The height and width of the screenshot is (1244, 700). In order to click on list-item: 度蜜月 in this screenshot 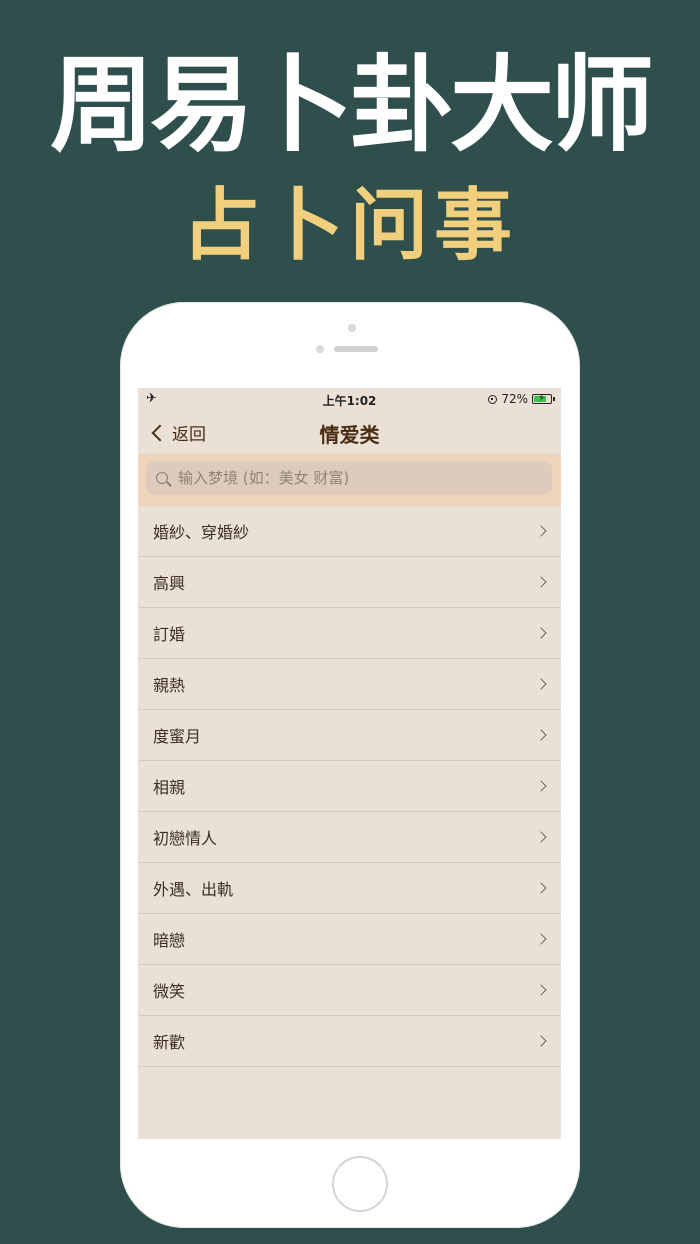, I will do `click(349, 735)`.